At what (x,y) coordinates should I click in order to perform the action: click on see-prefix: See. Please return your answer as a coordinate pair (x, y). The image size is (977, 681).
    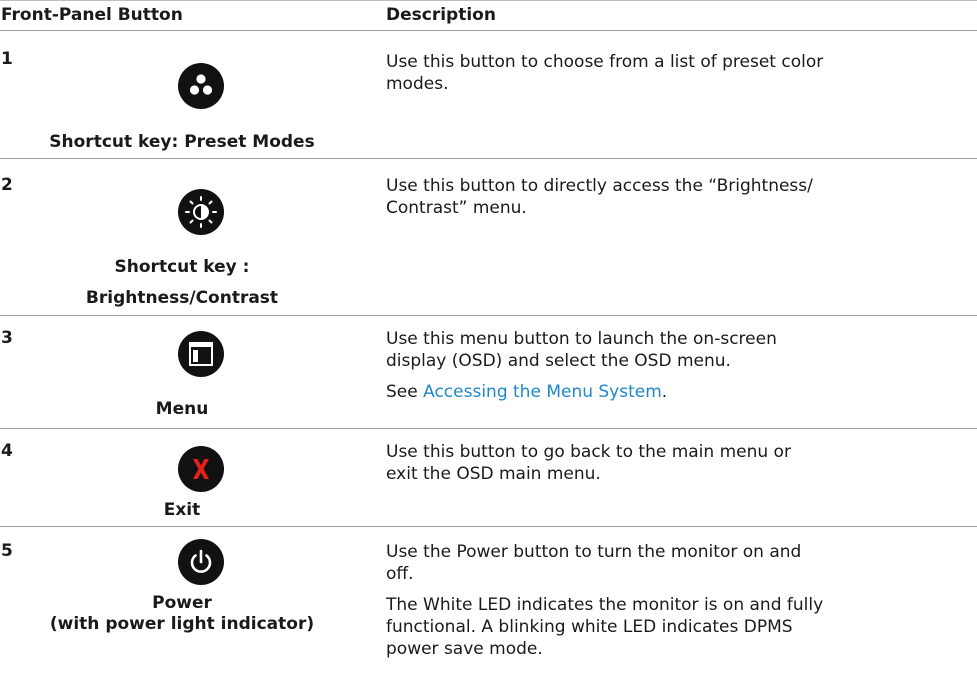
    Looking at the image, I should click on (405, 392).